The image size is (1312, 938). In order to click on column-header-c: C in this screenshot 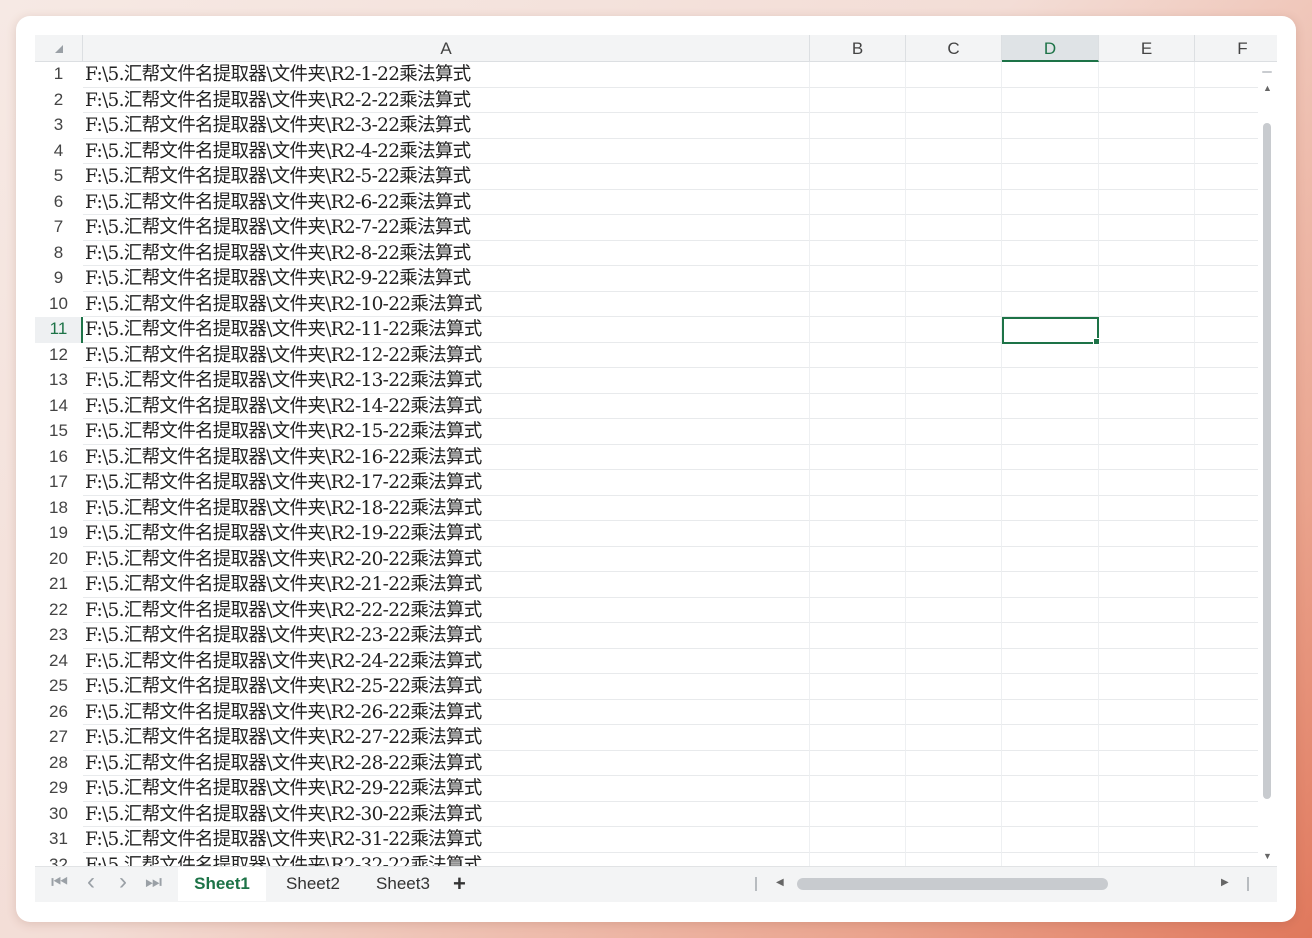, I will do `click(954, 48)`.